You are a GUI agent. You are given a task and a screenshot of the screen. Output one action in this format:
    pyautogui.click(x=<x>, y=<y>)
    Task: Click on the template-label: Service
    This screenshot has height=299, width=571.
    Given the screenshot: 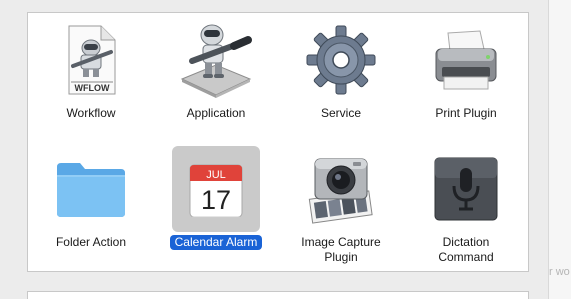 What is the action you would take?
    pyautogui.click(x=340, y=113)
    